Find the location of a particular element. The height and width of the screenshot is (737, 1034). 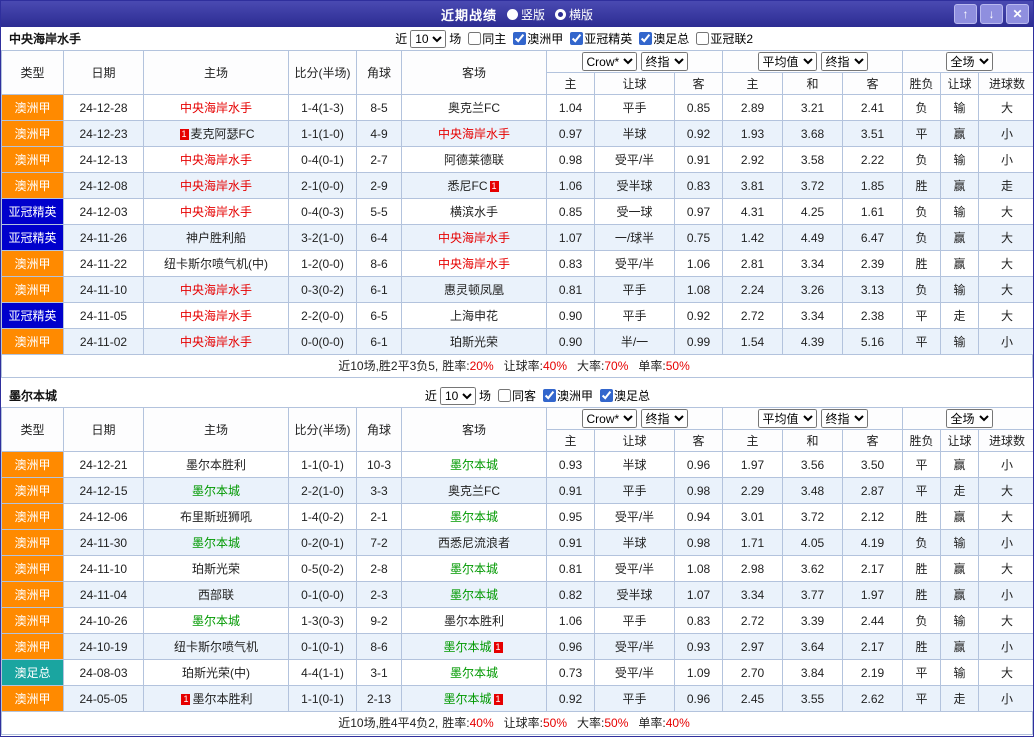

up-arrow-button: ↑ is located at coordinates (965, 14).